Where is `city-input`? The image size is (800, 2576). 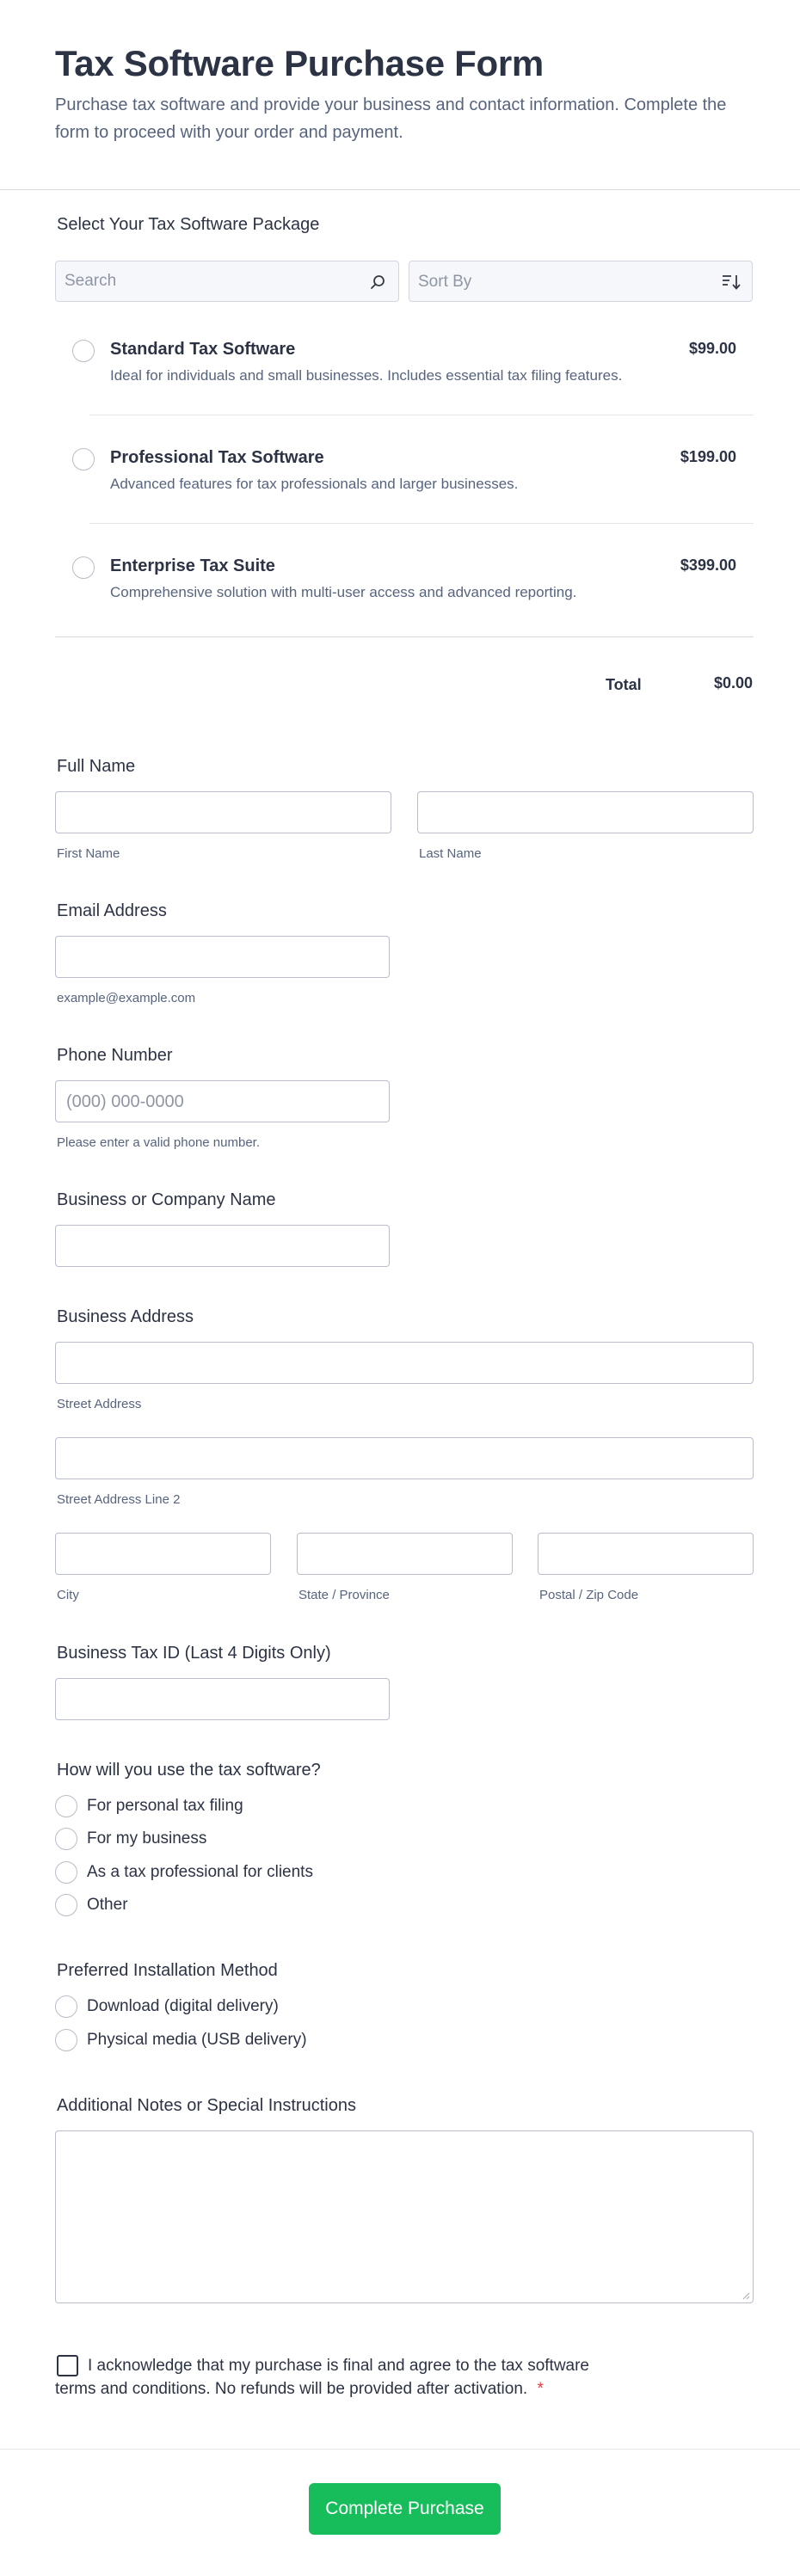
city-input is located at coordinates (163, 1554).